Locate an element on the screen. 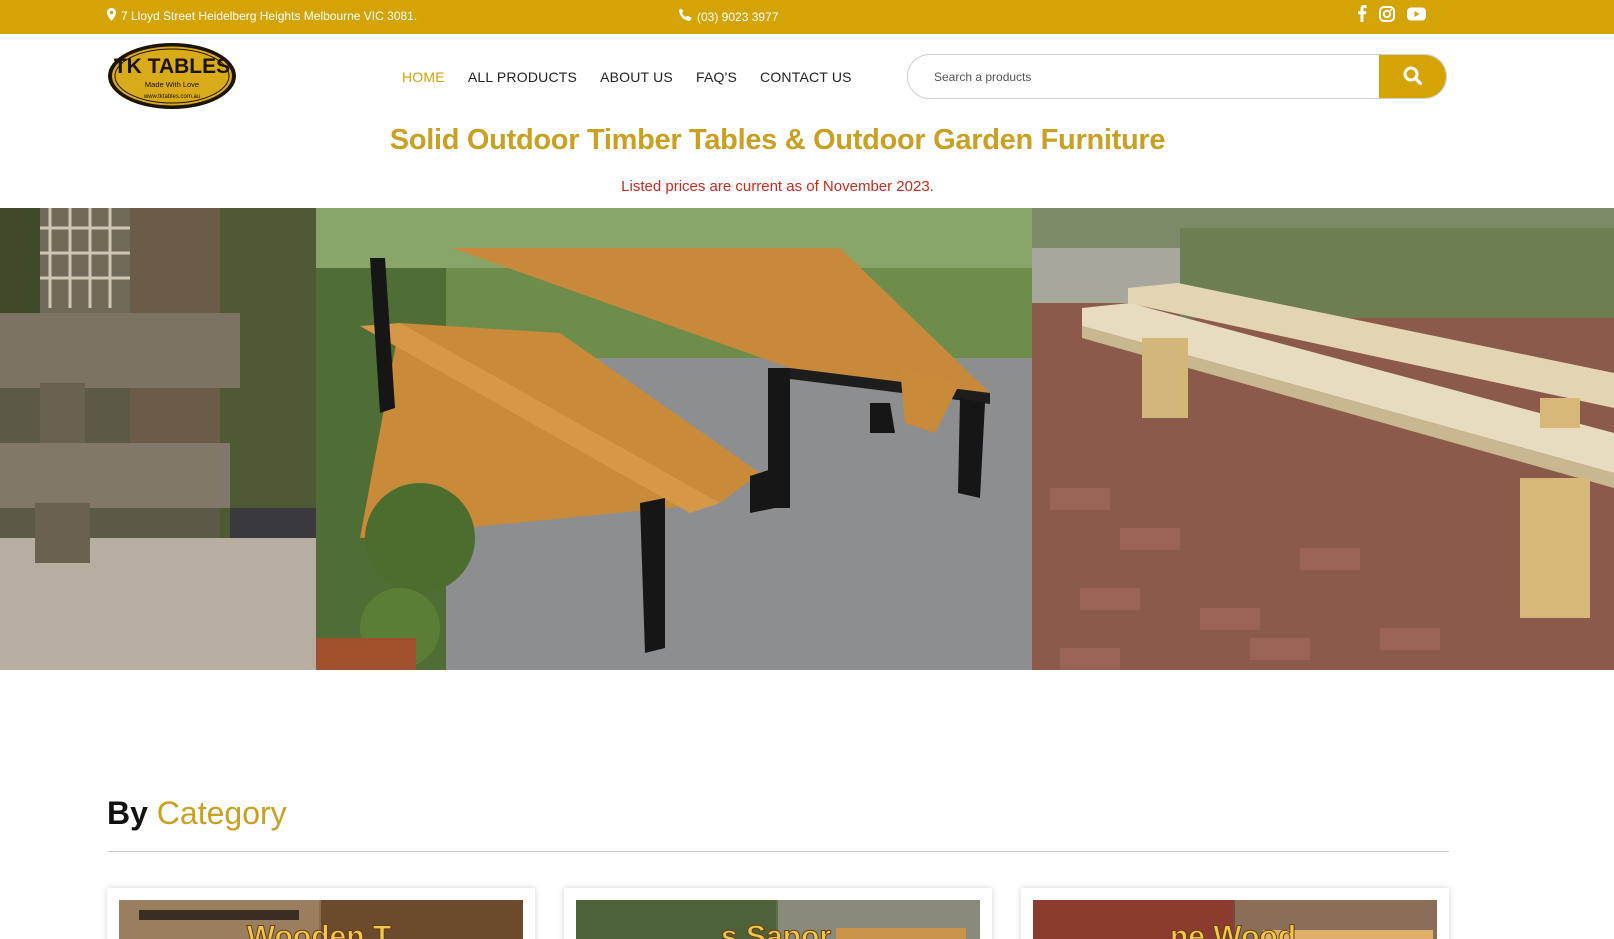 The width and height of the screenshot is (1614, 939). svg-text: s Sapor is located at coordinates (776, 929).